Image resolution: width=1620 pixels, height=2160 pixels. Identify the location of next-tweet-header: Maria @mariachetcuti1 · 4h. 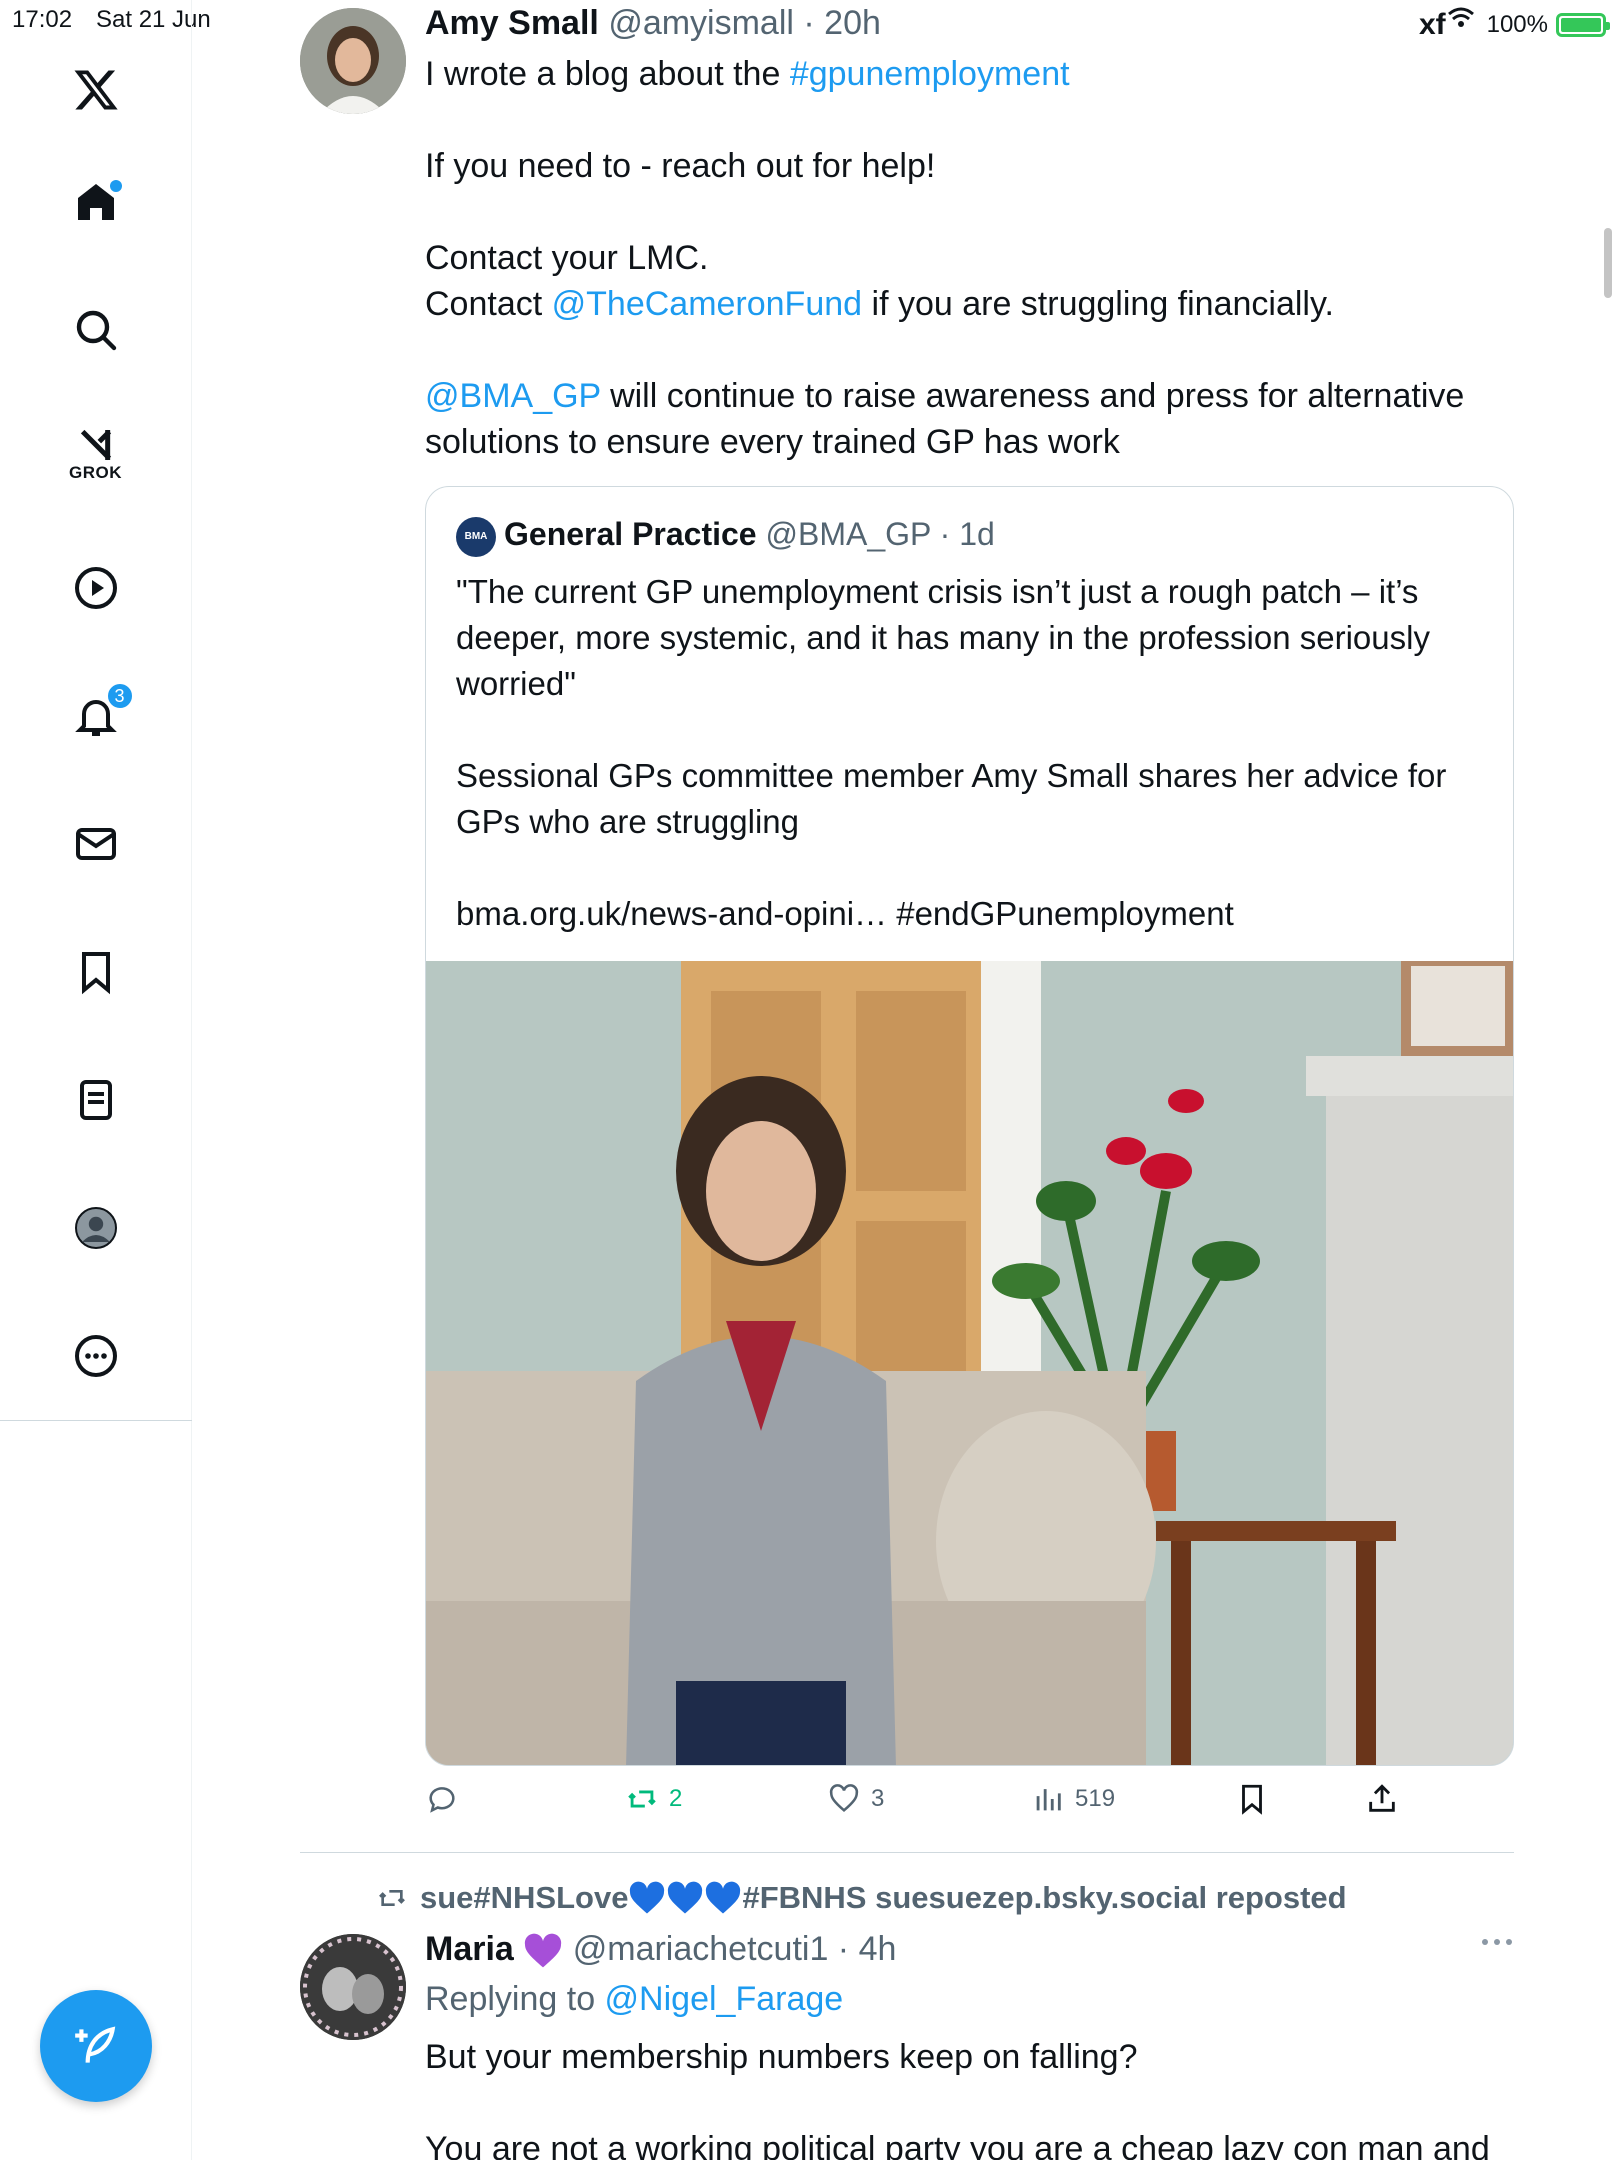
(661, 1949).